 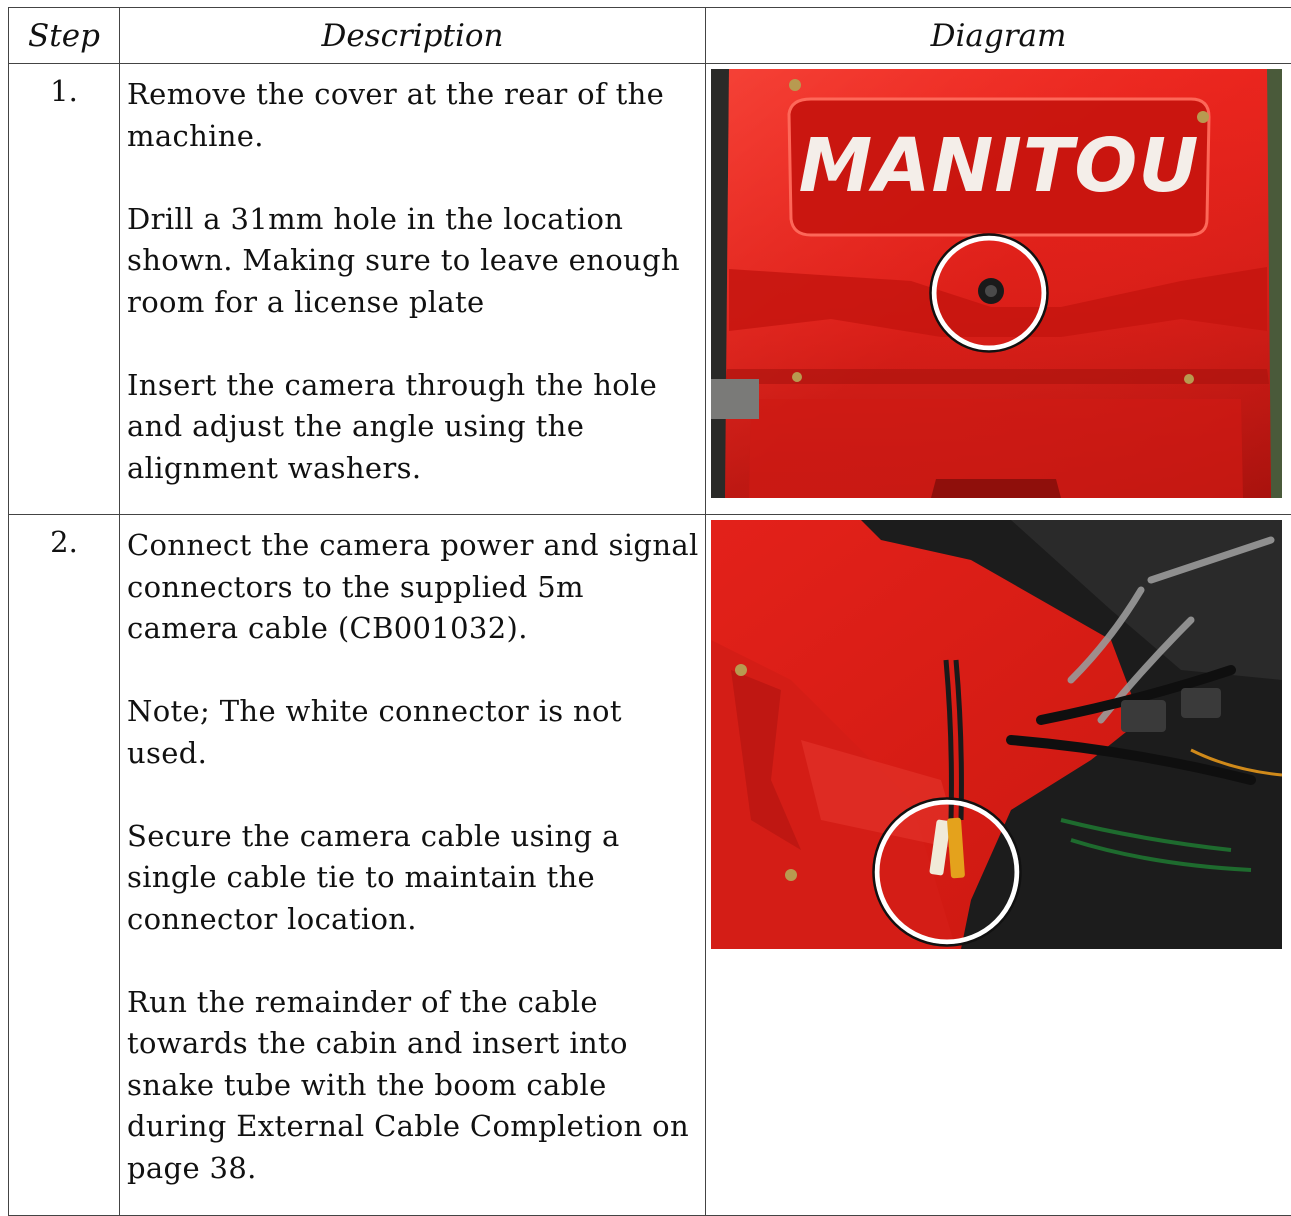 I want to click on step-number: 1., so click(x=64, y=289).